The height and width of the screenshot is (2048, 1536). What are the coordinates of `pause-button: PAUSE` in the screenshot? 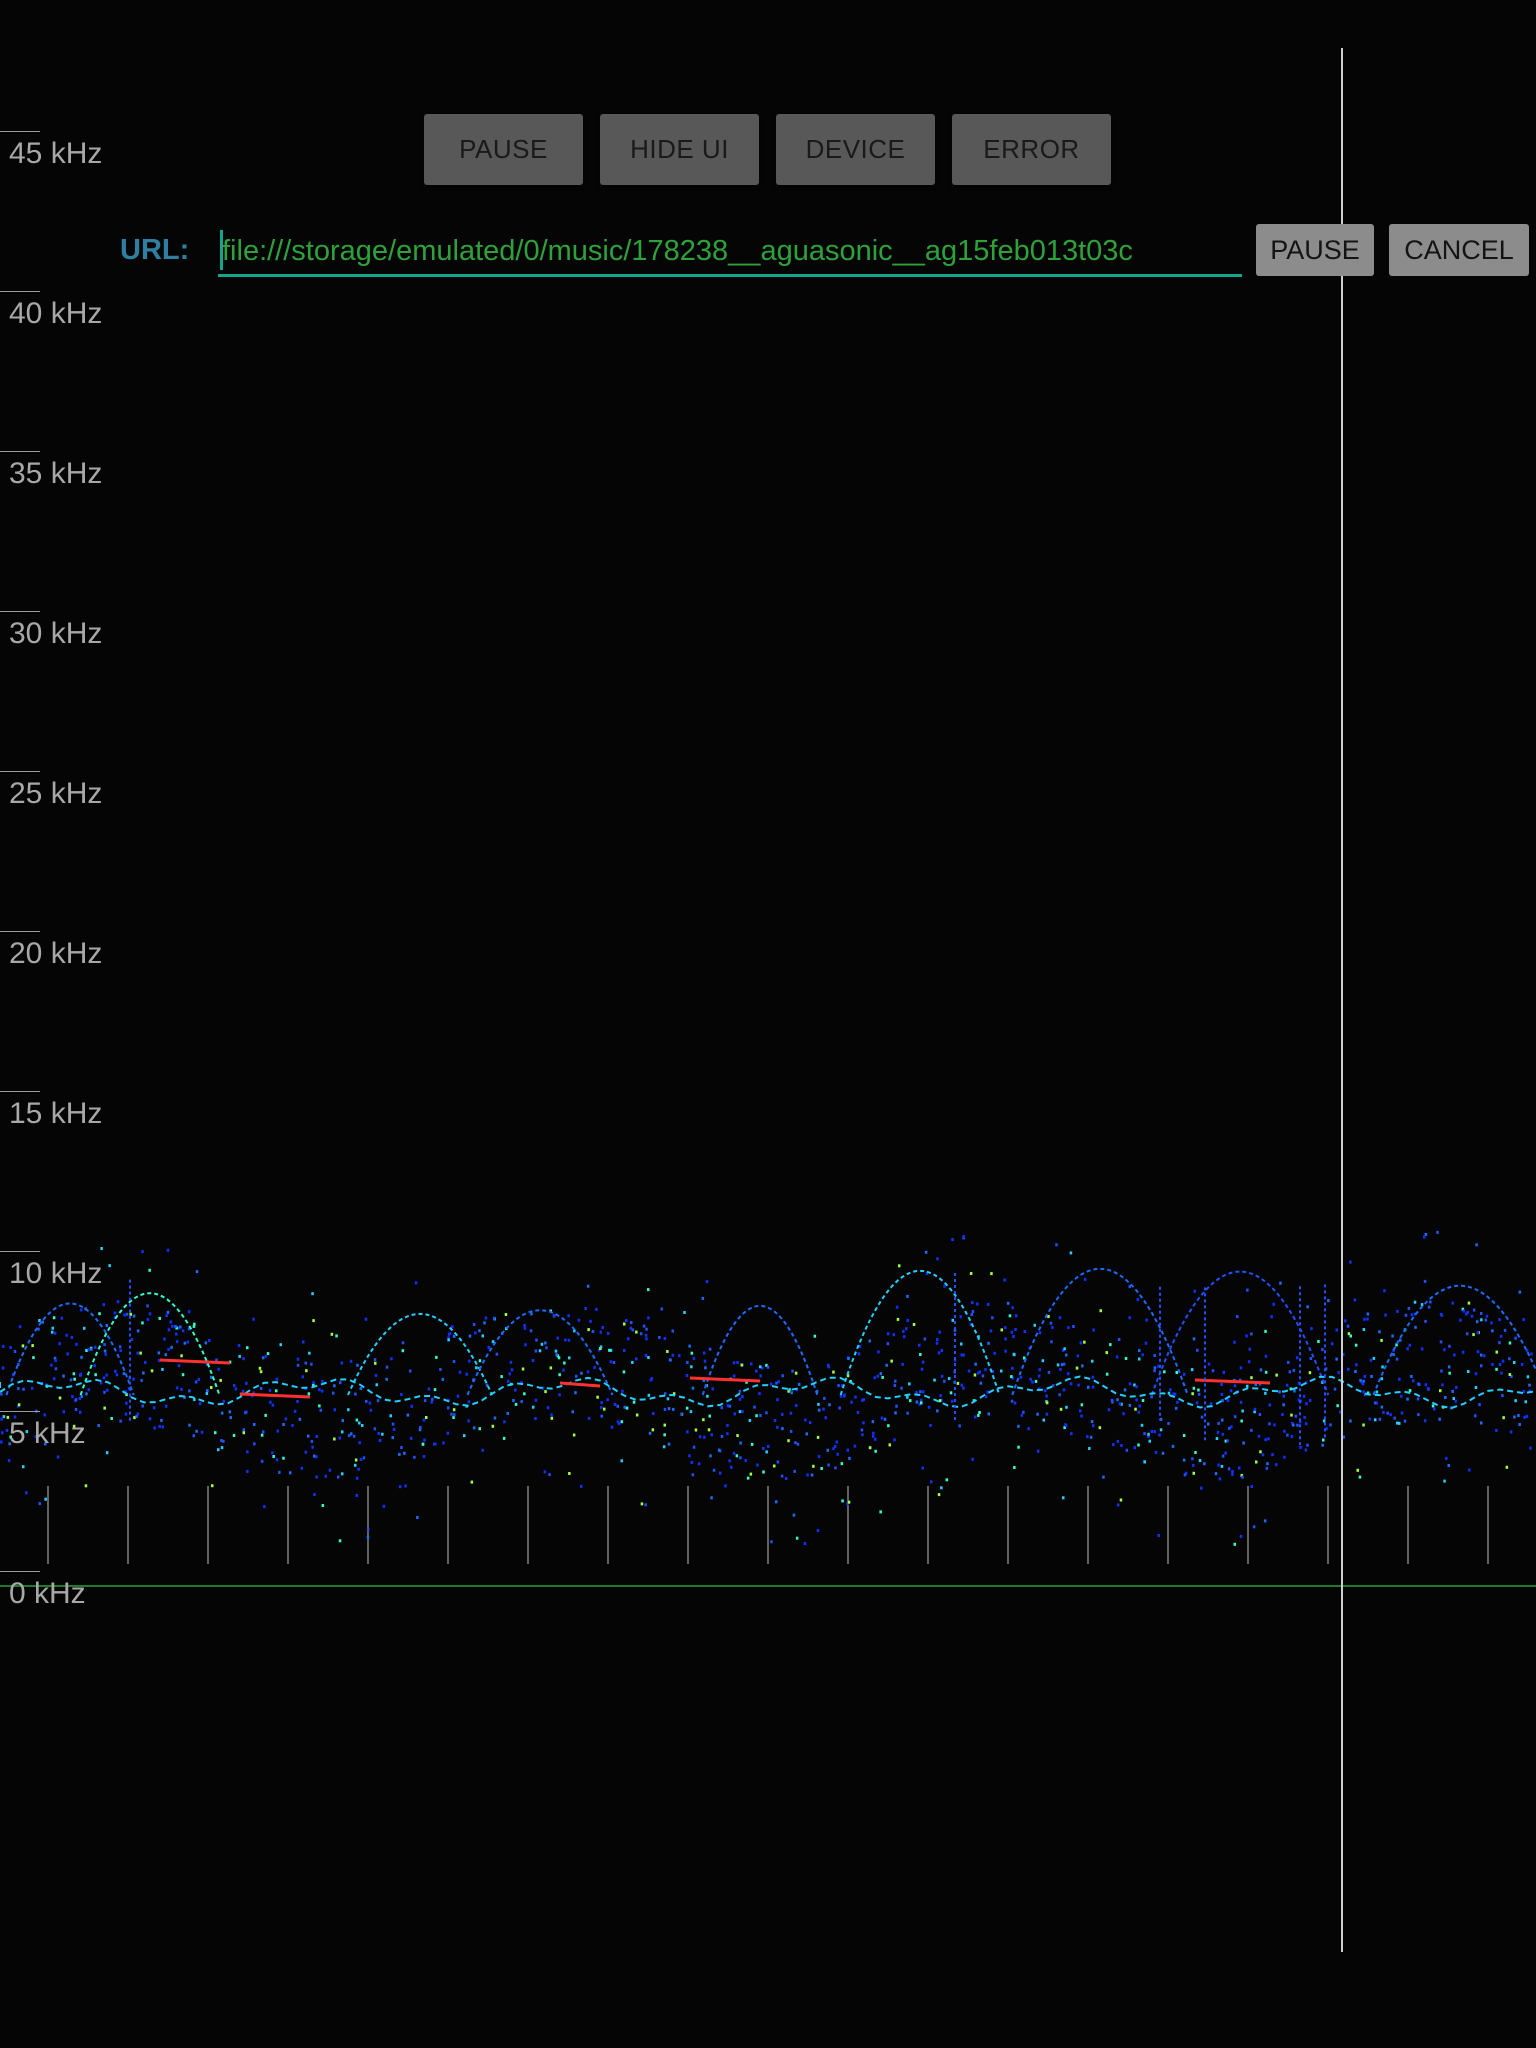 It's located at (503, 149).